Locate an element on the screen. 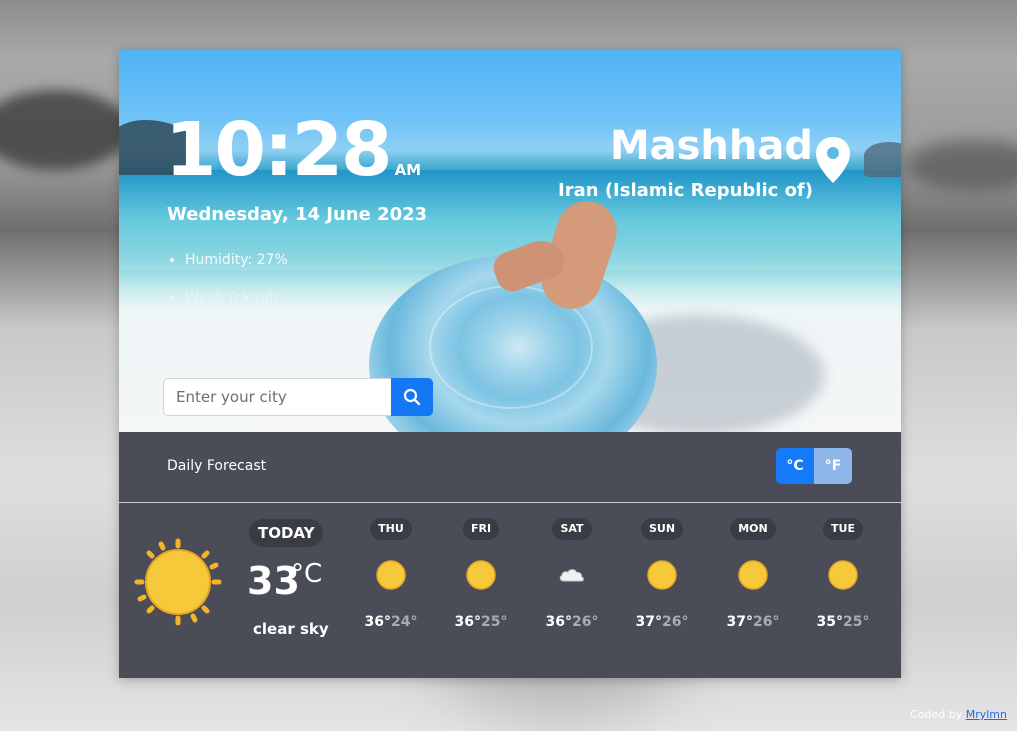 This screenshot has width=1017, height=731. author-link: Mrylmn is located at coordinates (986, 714).